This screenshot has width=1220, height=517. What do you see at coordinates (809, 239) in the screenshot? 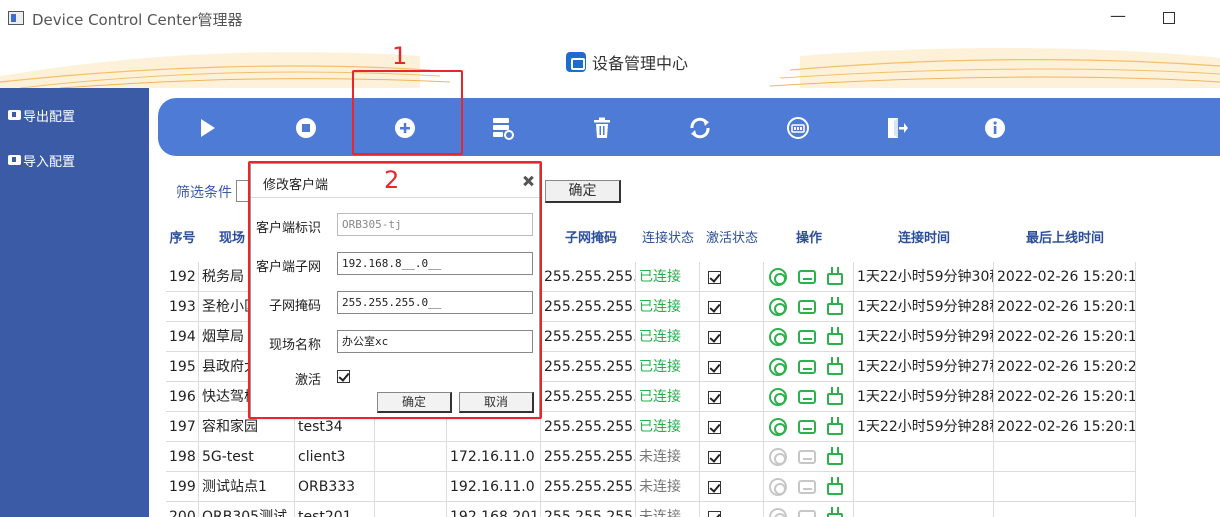
I see `col-header-actions: 操作` at bounding box center [809, 239].